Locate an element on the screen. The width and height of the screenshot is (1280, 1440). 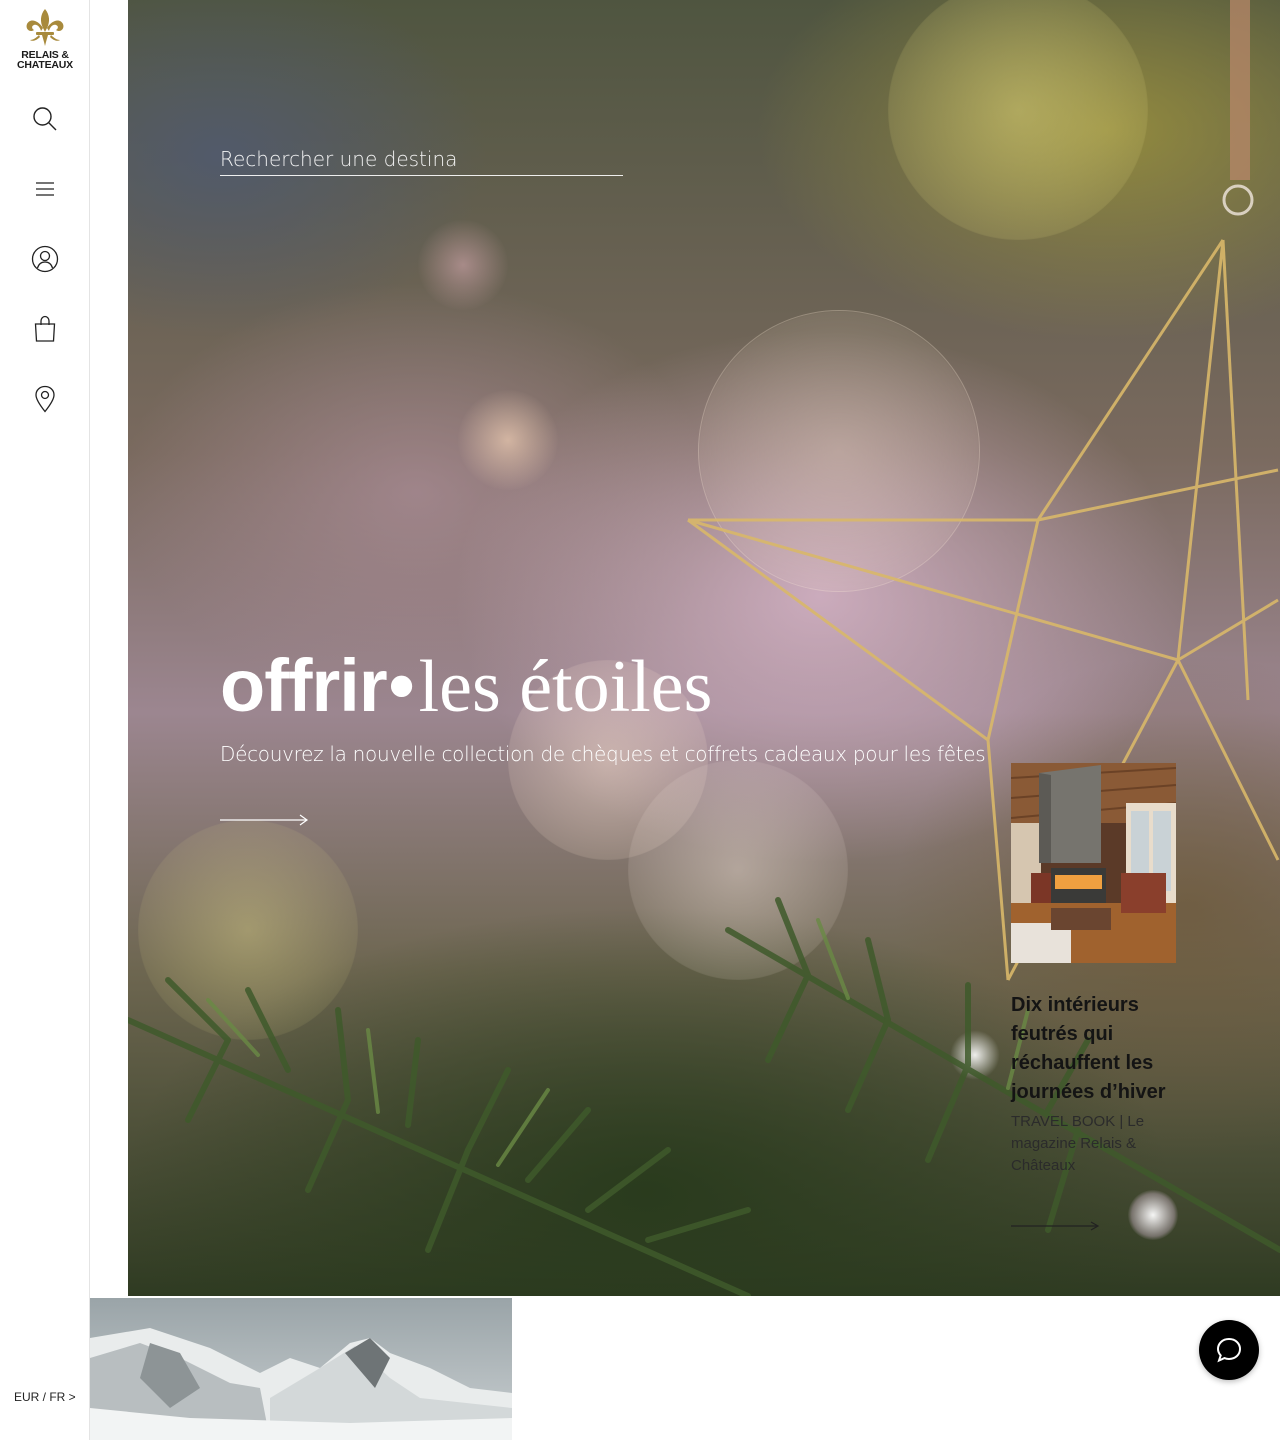
account-icon is located at coordinates (45, 259).